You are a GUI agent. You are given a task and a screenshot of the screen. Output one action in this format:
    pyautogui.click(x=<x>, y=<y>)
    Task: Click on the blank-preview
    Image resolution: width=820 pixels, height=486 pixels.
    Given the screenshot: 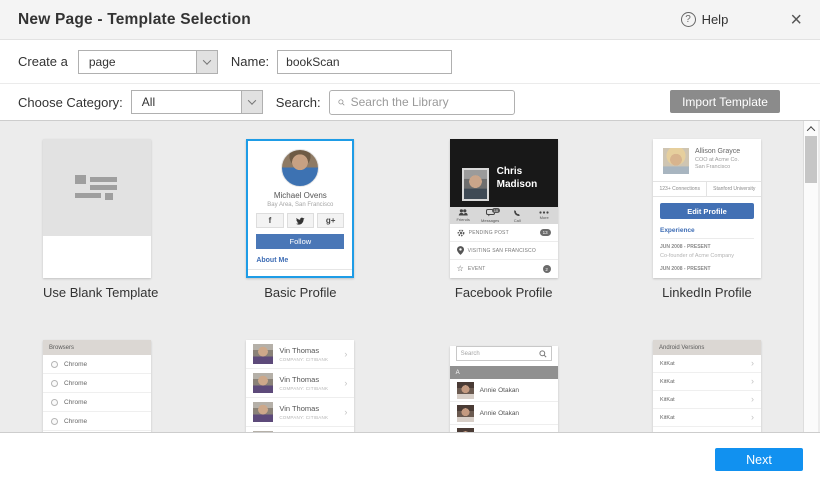 What is the action you would take?
    pyautogui.click(x=97, y=187)
    